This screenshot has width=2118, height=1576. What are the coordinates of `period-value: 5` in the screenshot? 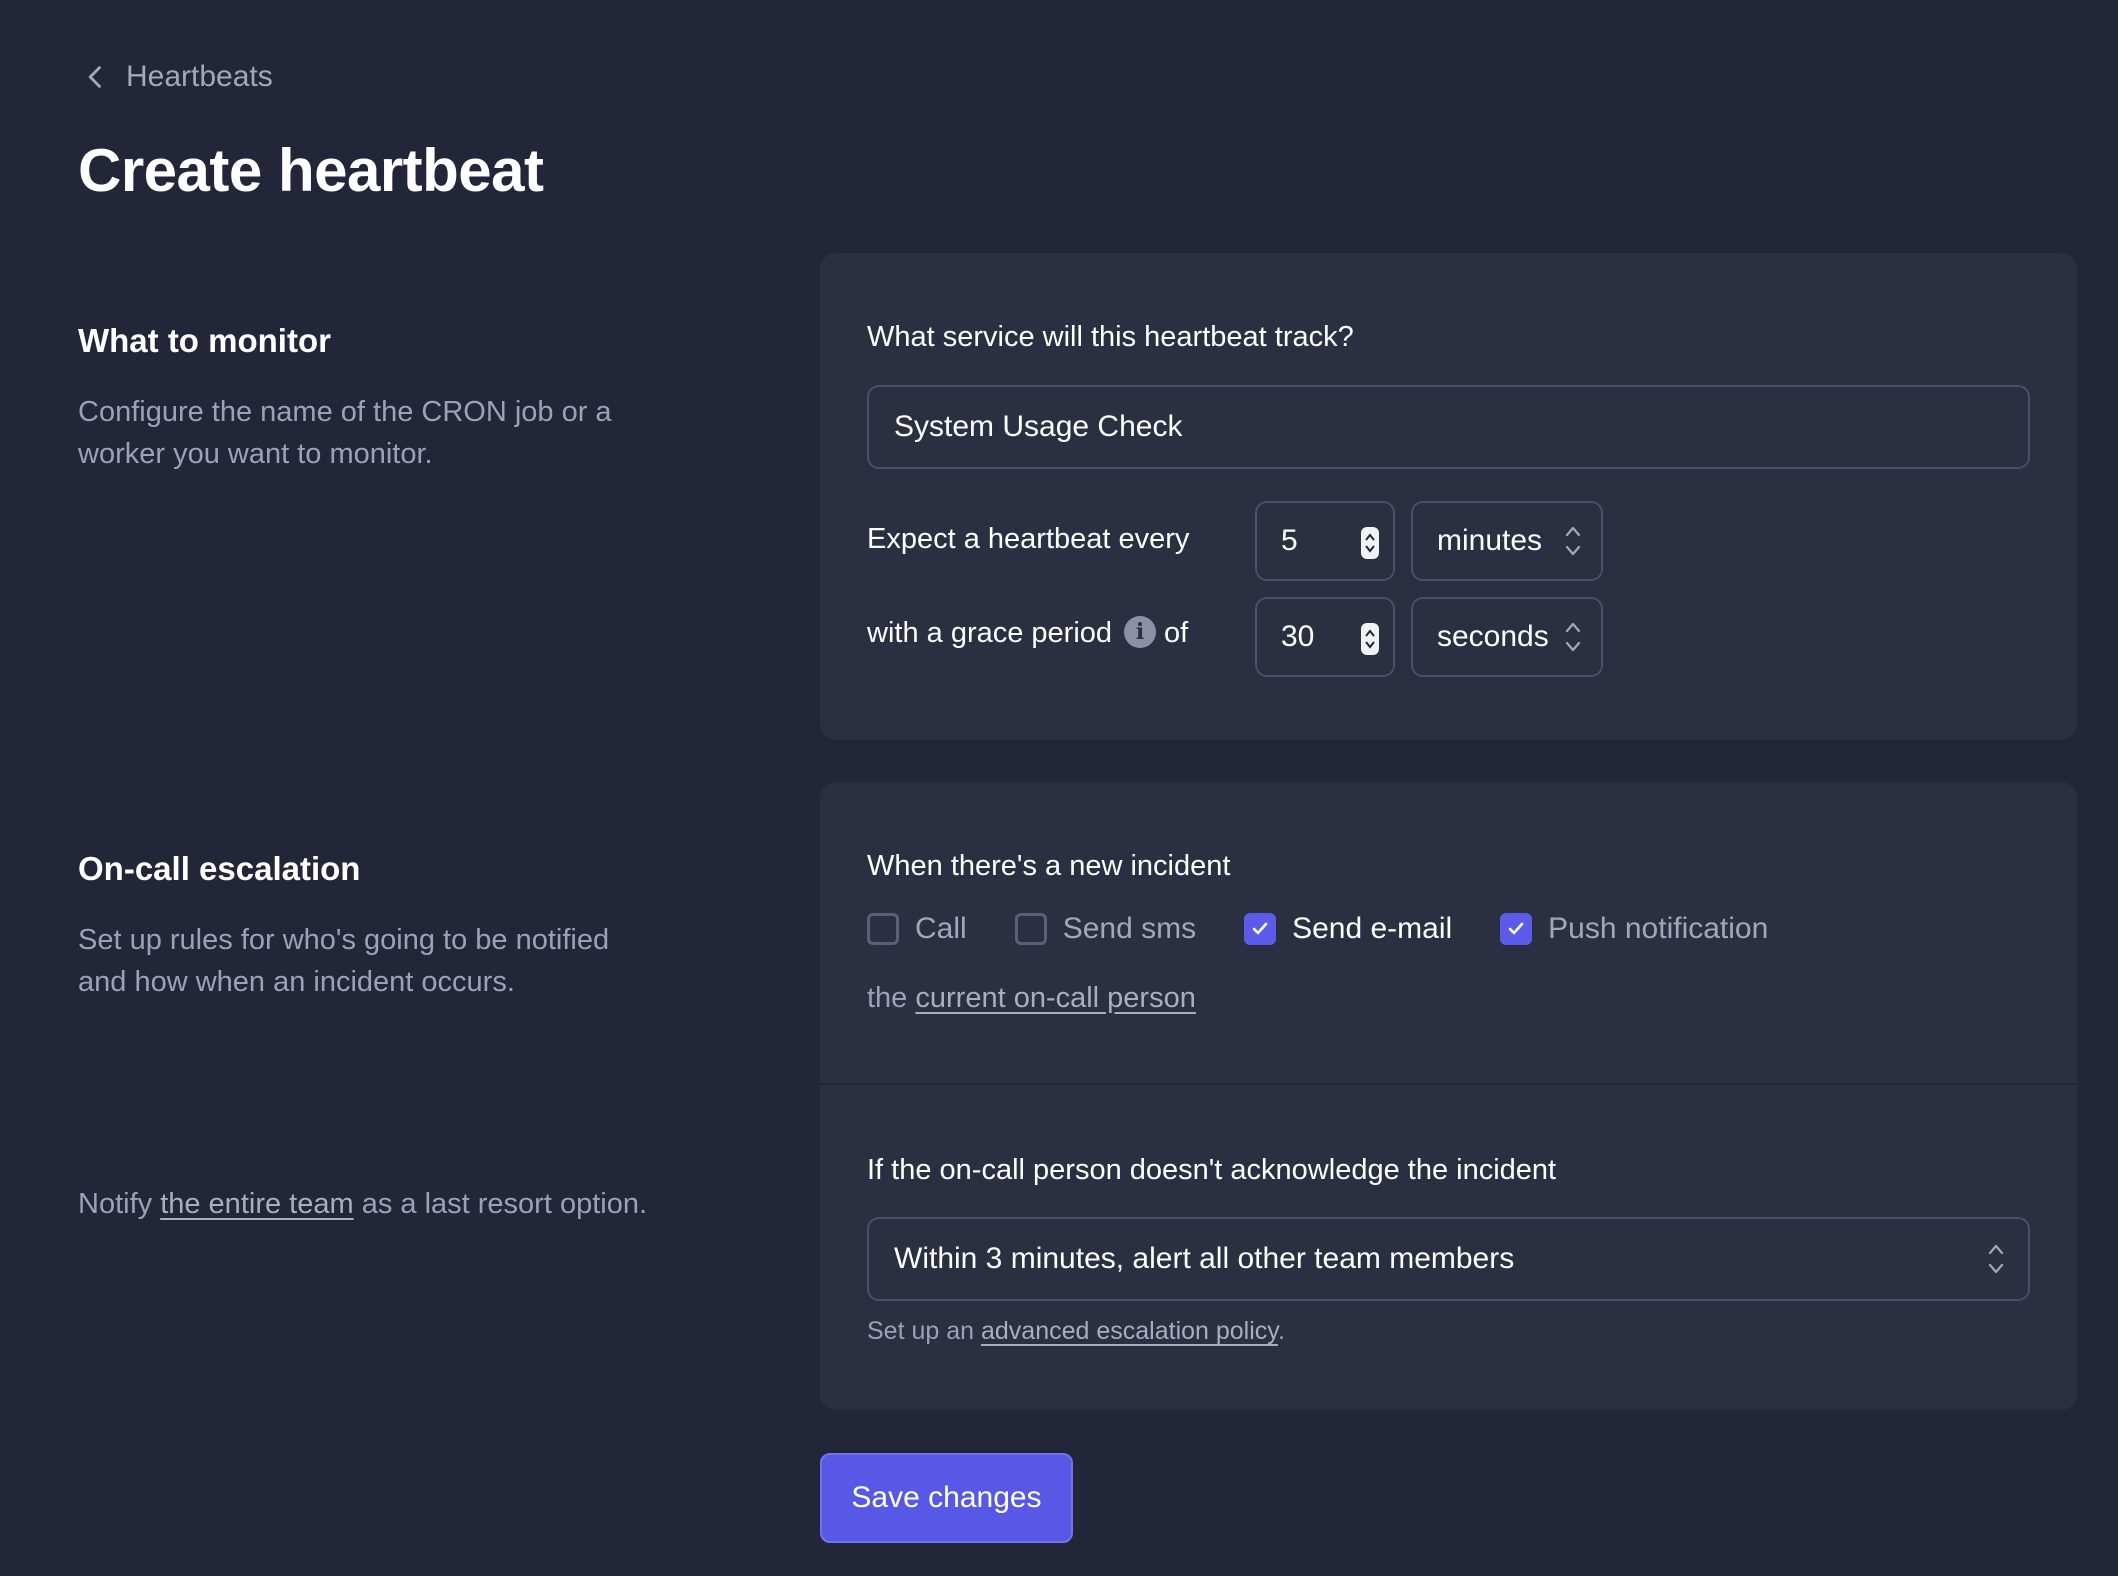 It's located at (1289, 540).